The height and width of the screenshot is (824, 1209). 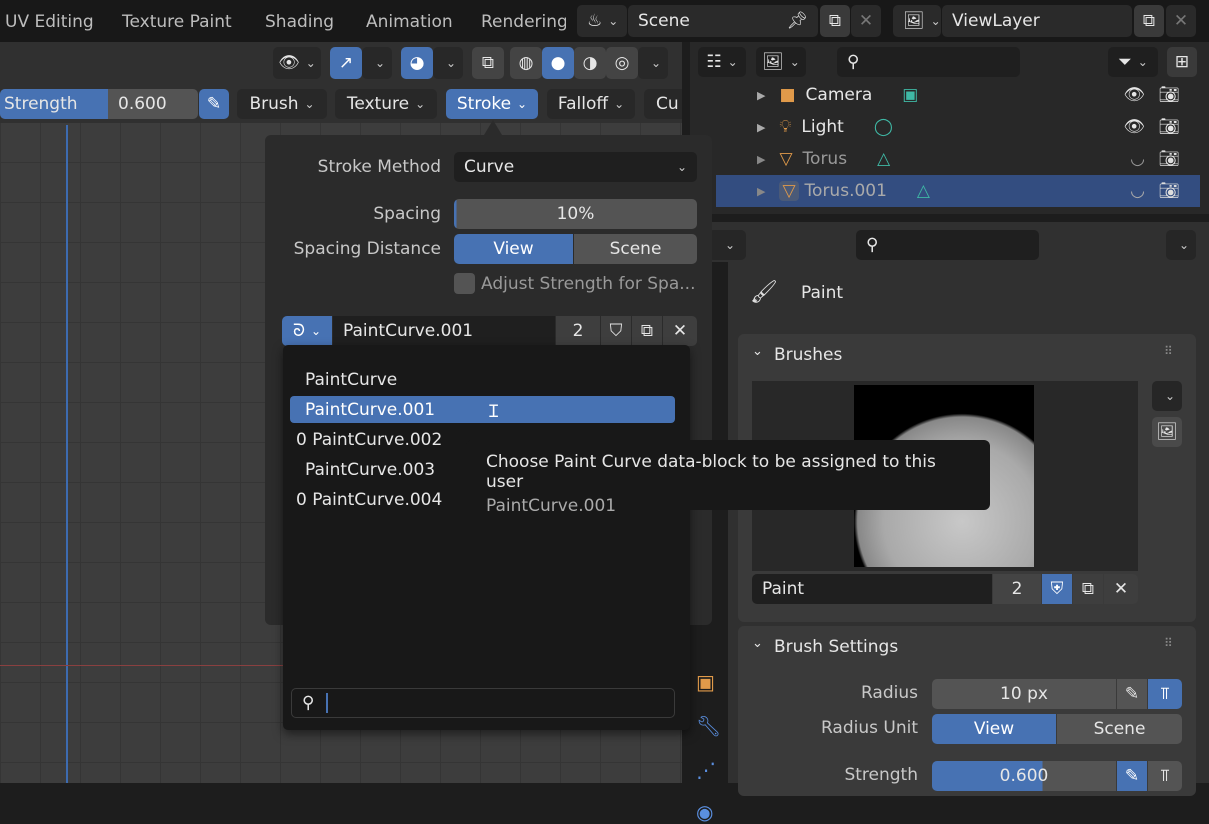 What do you see at coordinates (705, 682) in the screenshot?
I see `object-tab-icon: ▣` at bounding box center [705, 682].